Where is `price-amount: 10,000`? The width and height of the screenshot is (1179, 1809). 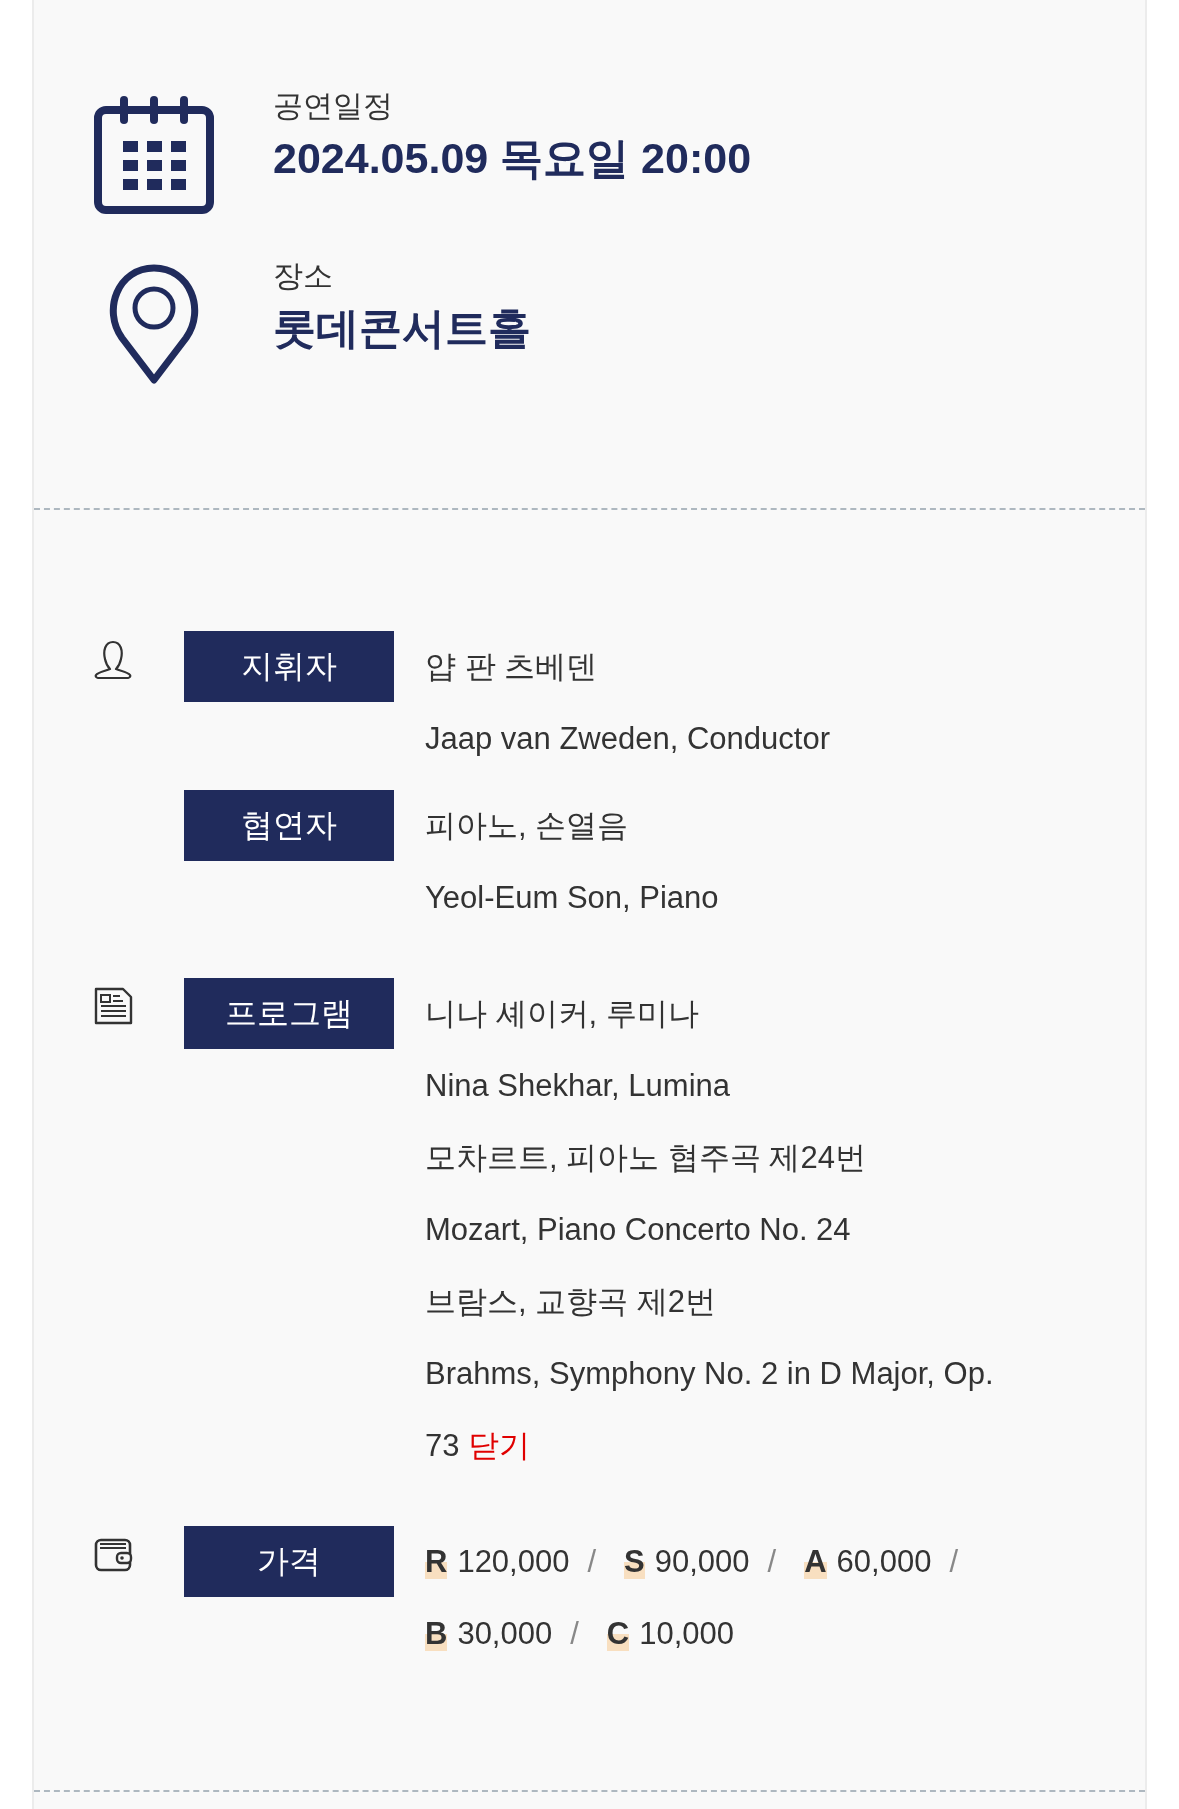
price-amount: 10,000 is located at coordinates (687, 1633).